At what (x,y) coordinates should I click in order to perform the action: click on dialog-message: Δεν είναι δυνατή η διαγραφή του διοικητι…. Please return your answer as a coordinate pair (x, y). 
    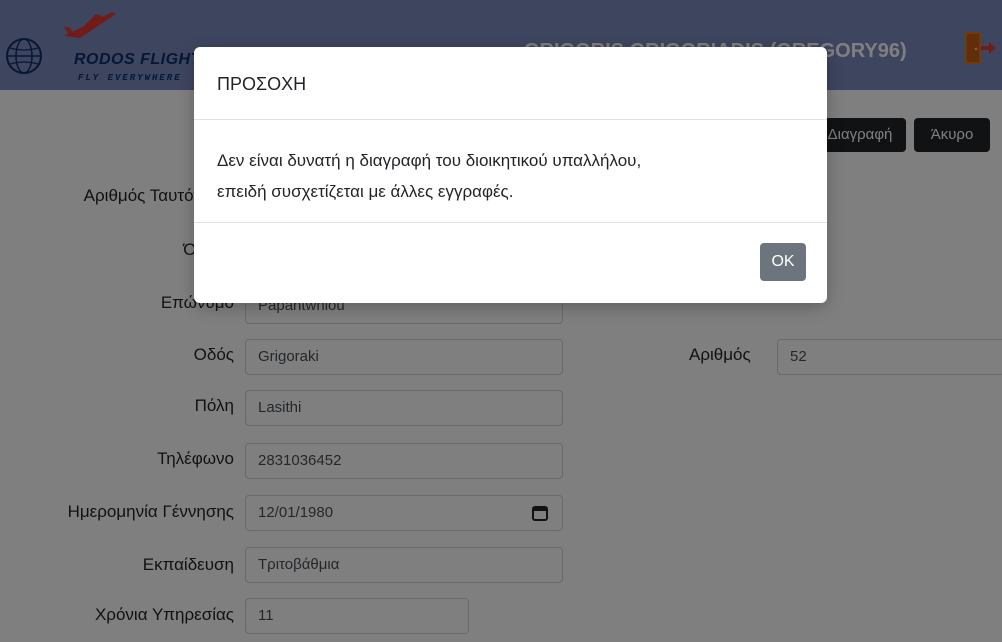
    Looking at the image, I should click on (512, 176).